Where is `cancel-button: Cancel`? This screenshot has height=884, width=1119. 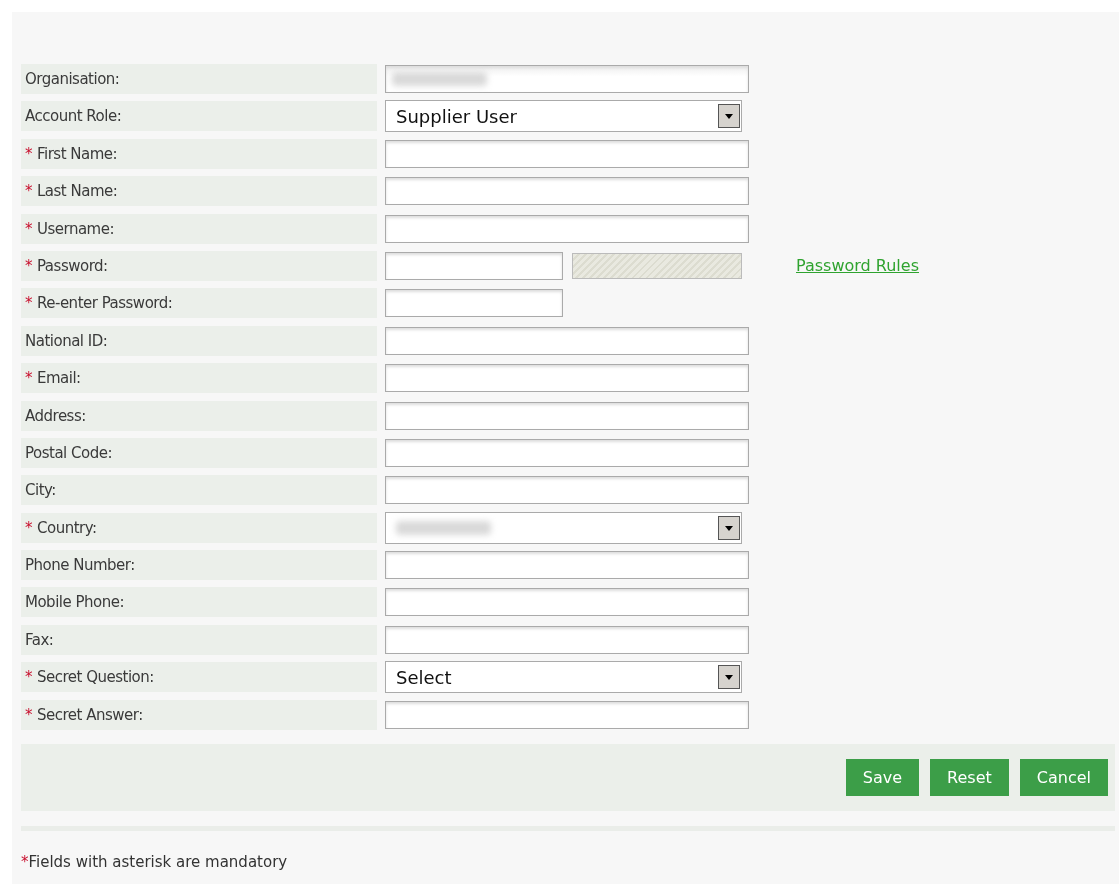
cancel-button: Cancel is located at coordinates (1063, 777).